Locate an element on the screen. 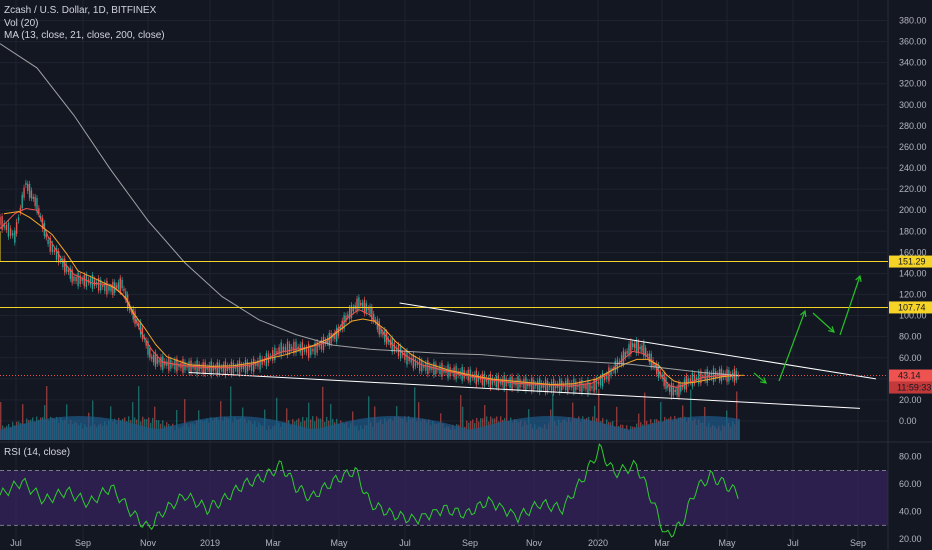 This screenshot has height=550, width=932. y-tick-label: 340.00 is located at coordinates (913, 63).